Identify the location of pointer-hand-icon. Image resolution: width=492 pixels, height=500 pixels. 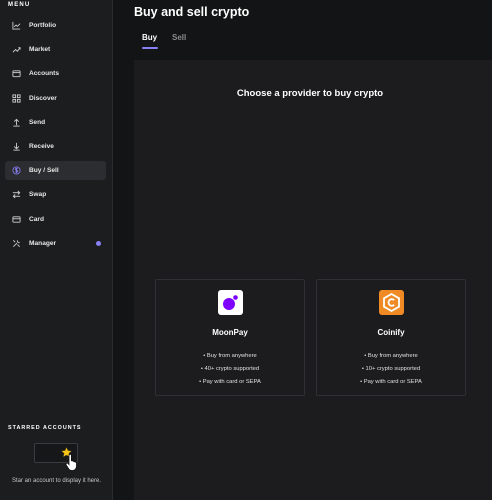
(71, 462).